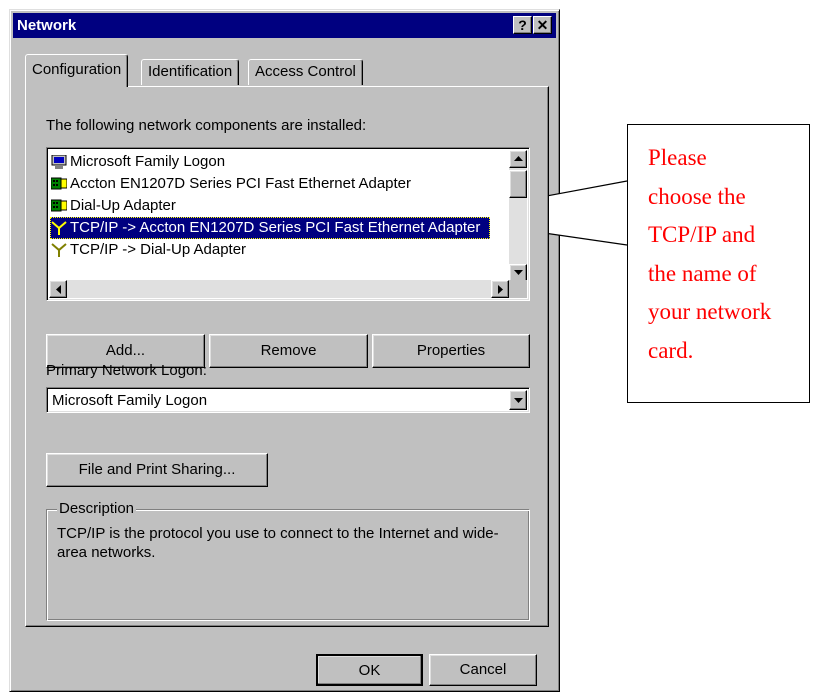 The image size is (817, 698). What do you see at coordinates (97, 508) in the screenshot?
I see `description-legend: Description` at bounding box center [97, 508].